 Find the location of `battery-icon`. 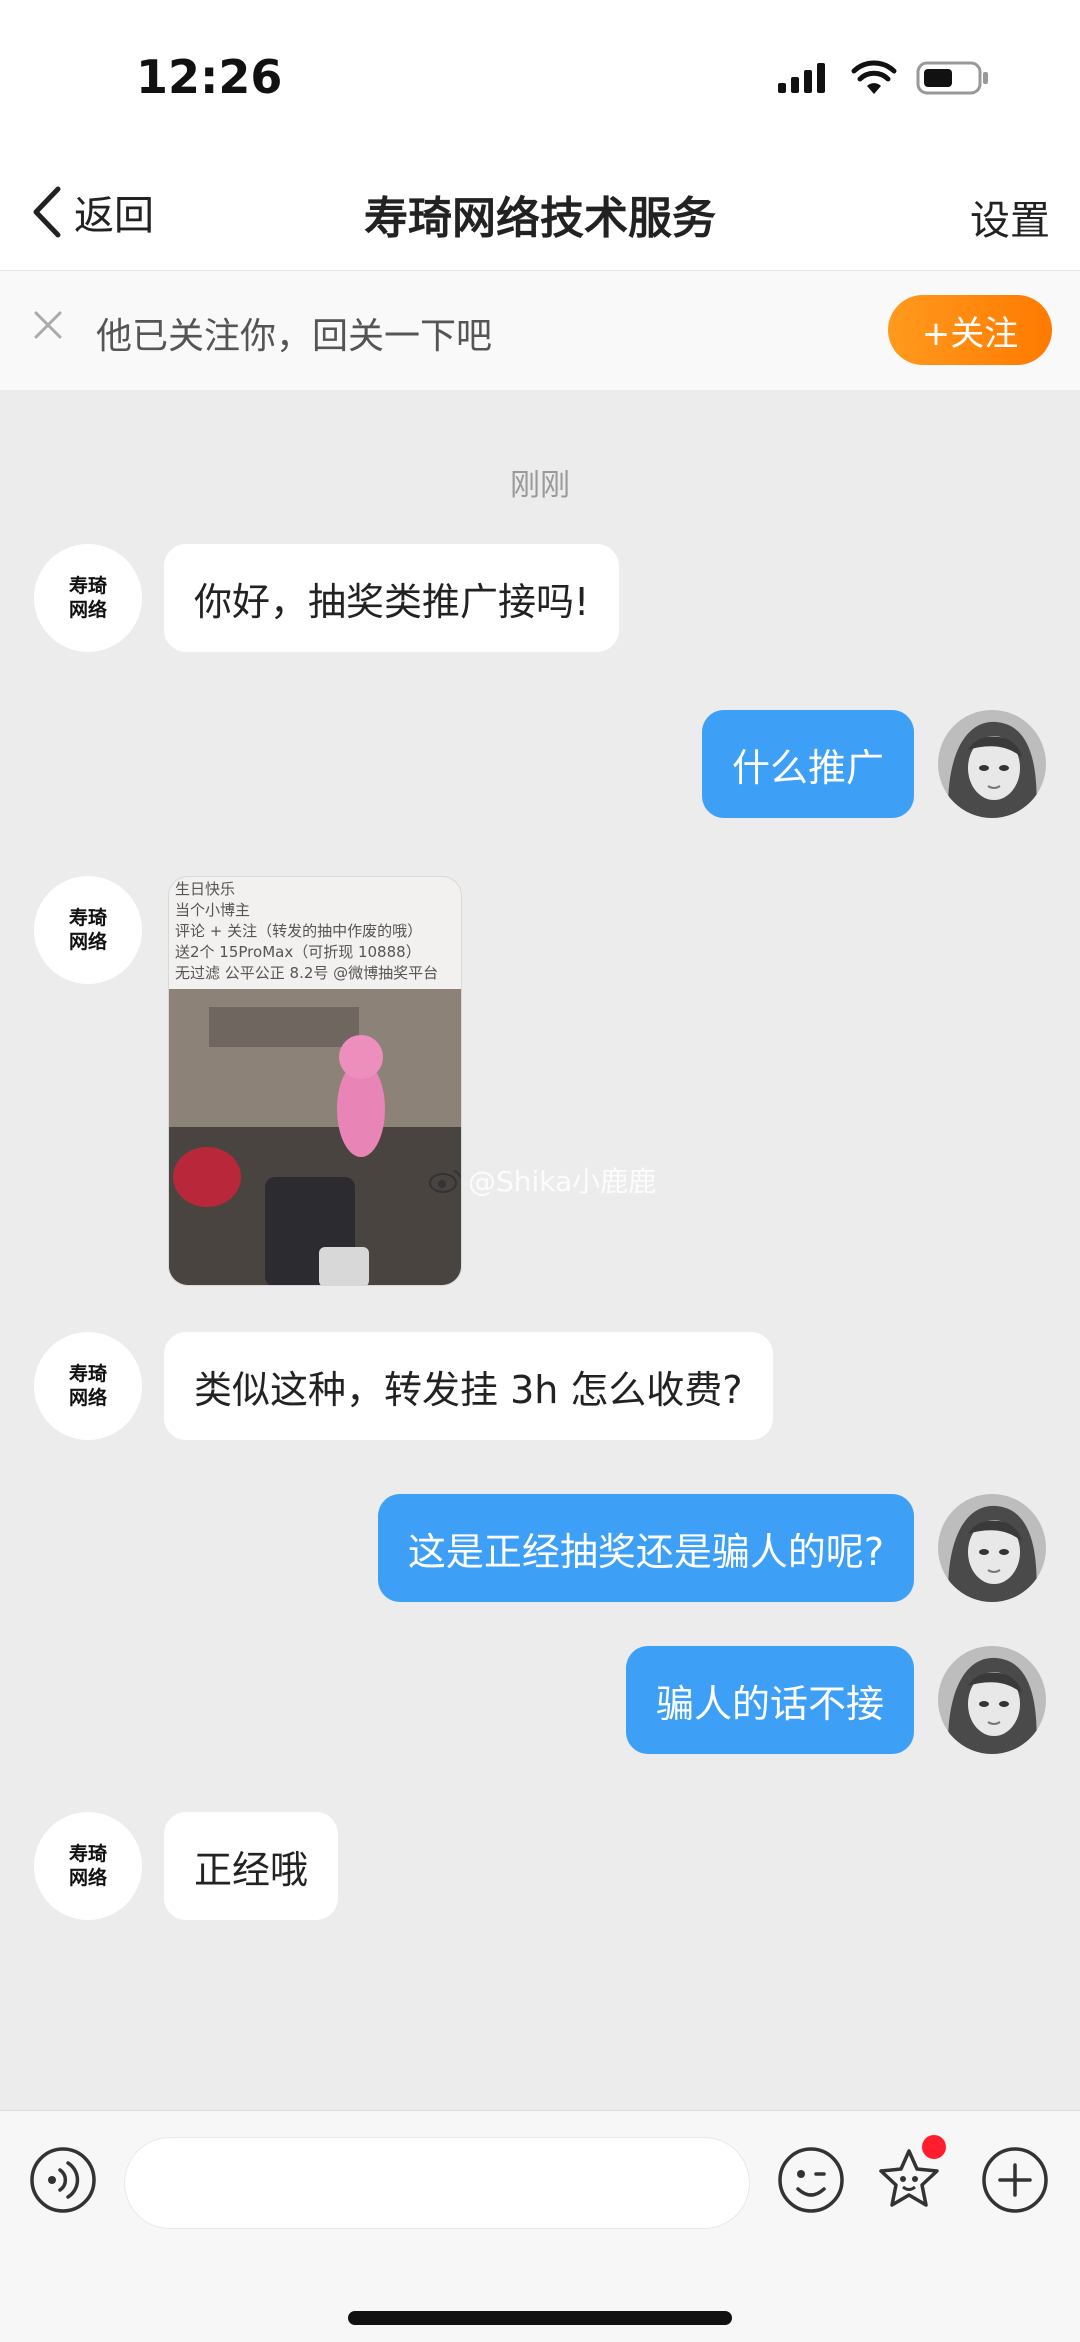

battery-icon is located at coordinates (952, 78).